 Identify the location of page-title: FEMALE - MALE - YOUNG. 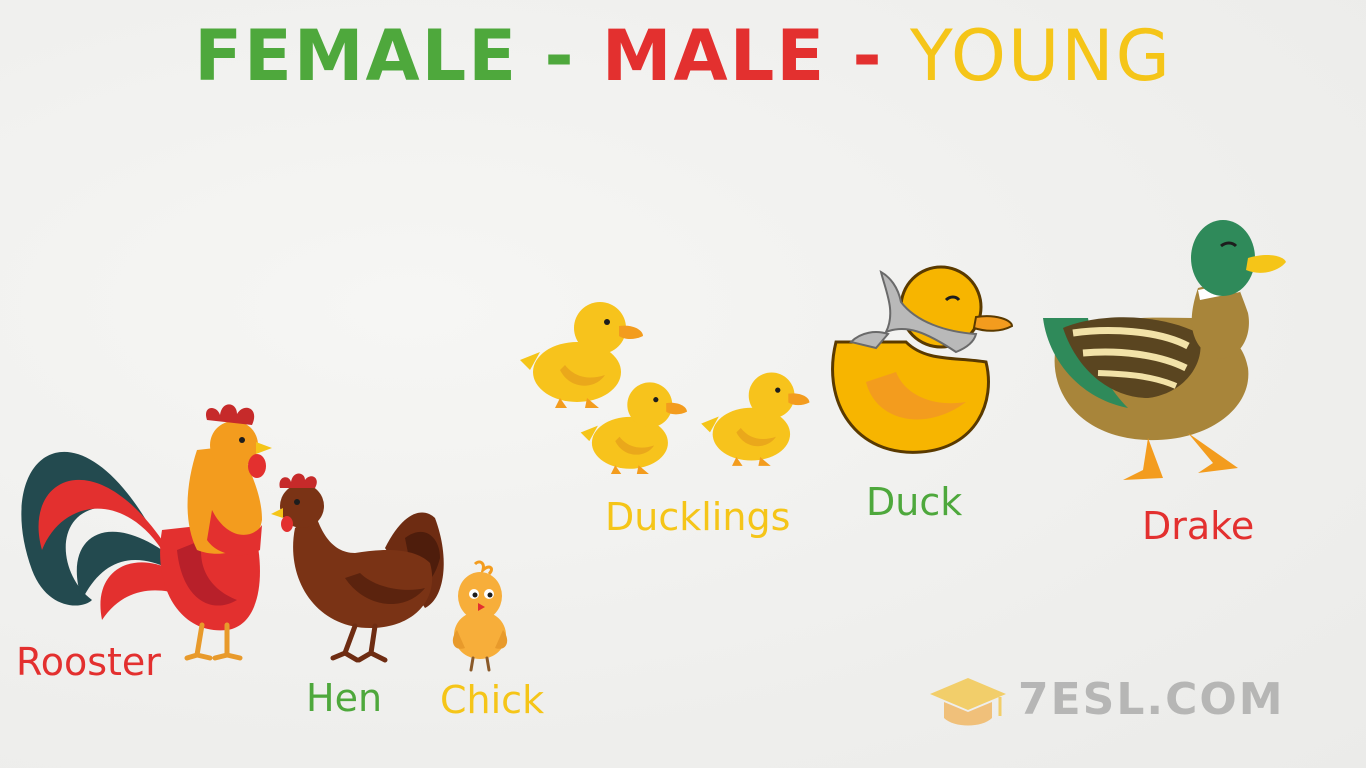
(683, 56).